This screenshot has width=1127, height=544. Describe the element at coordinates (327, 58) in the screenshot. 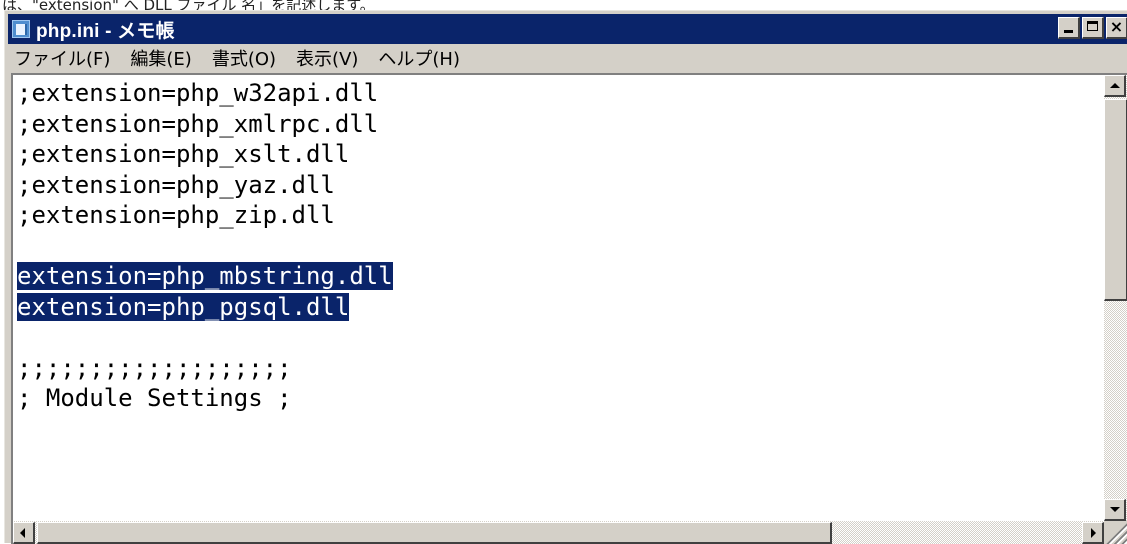

I see `menu-view: 表示(V)` at that location.